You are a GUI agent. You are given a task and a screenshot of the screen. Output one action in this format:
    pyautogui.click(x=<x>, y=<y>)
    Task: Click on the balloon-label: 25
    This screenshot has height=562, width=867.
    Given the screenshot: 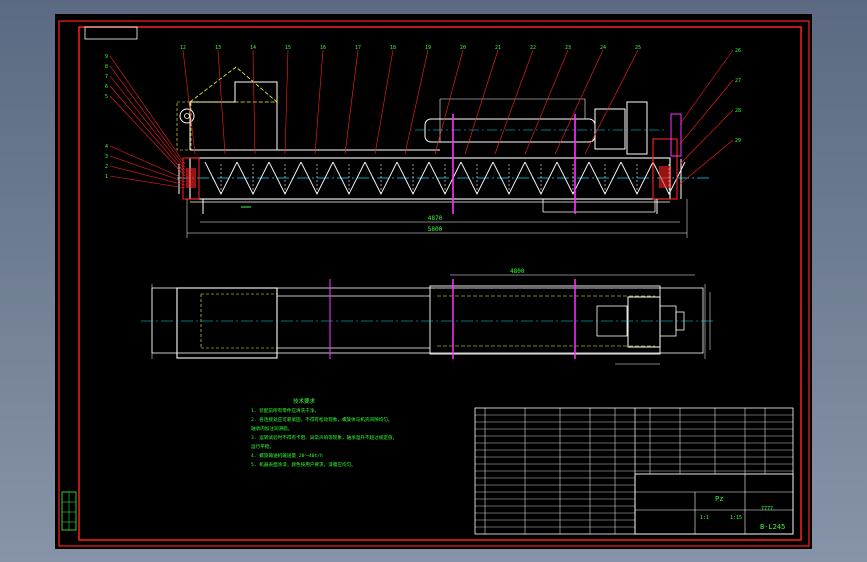 What is the action you would take?
    pyautogui.click(x=638, y=48)
    